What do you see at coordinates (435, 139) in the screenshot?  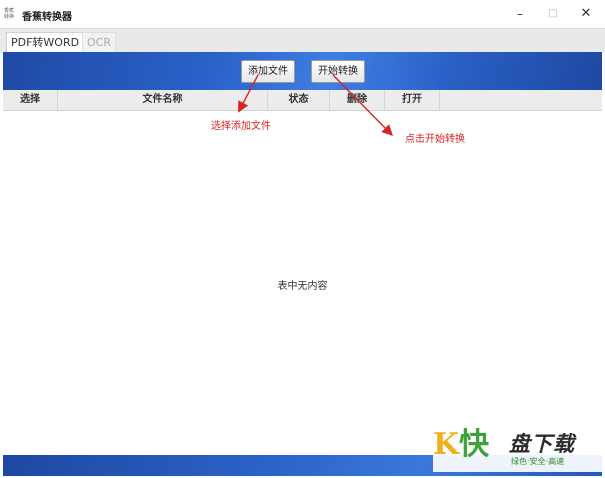 I see `start-convert-hint: 点击开始转换` at bounding box center [435, 139].